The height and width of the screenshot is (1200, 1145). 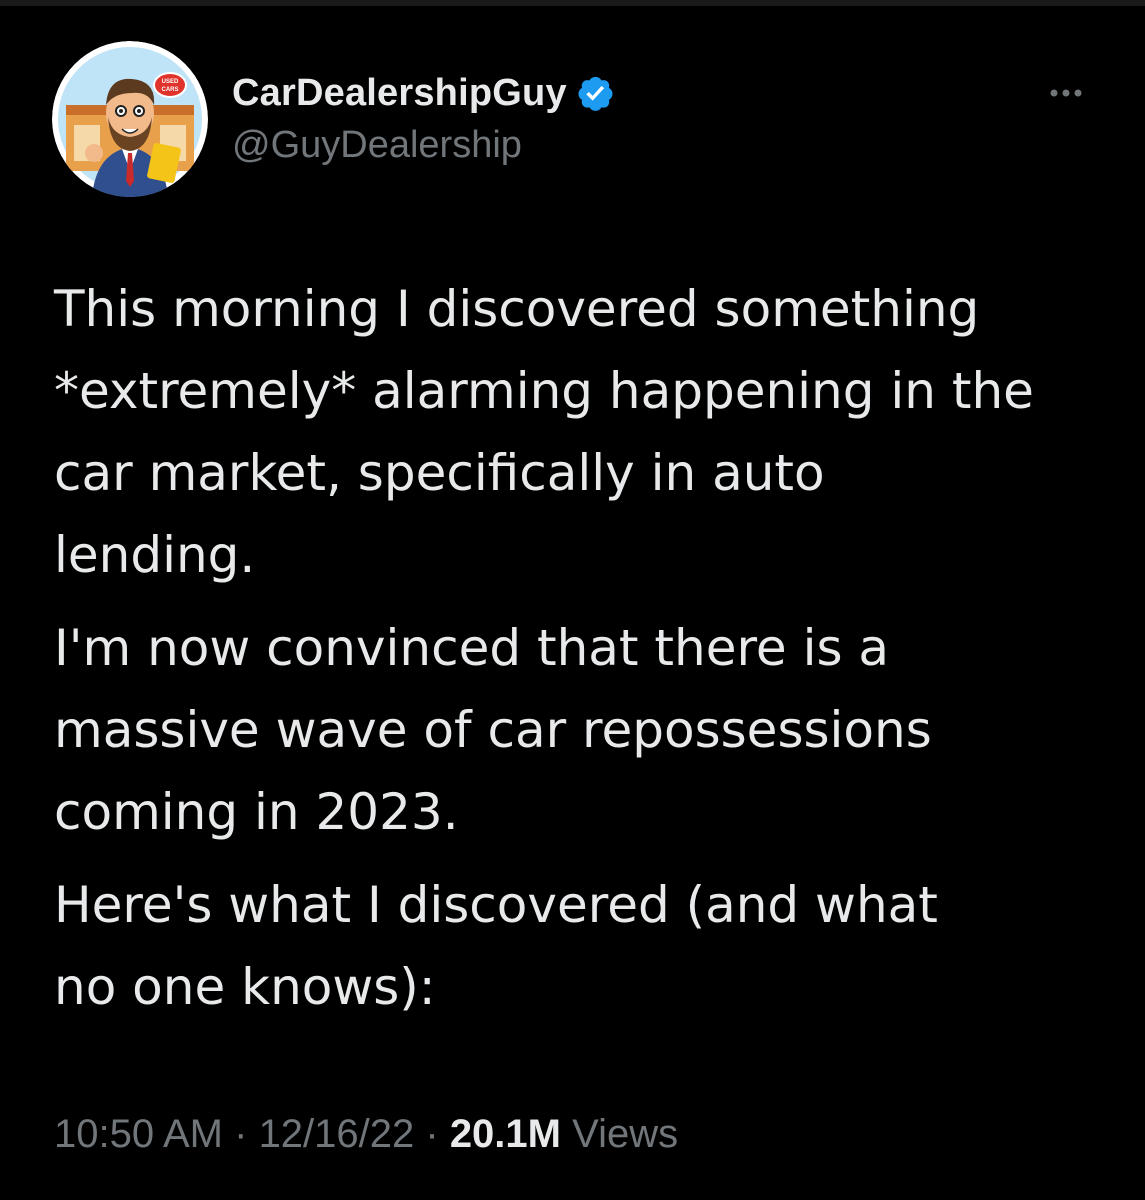 I want to click on author-display-name: CarDealershipGuy, so click(x=399, y=93).